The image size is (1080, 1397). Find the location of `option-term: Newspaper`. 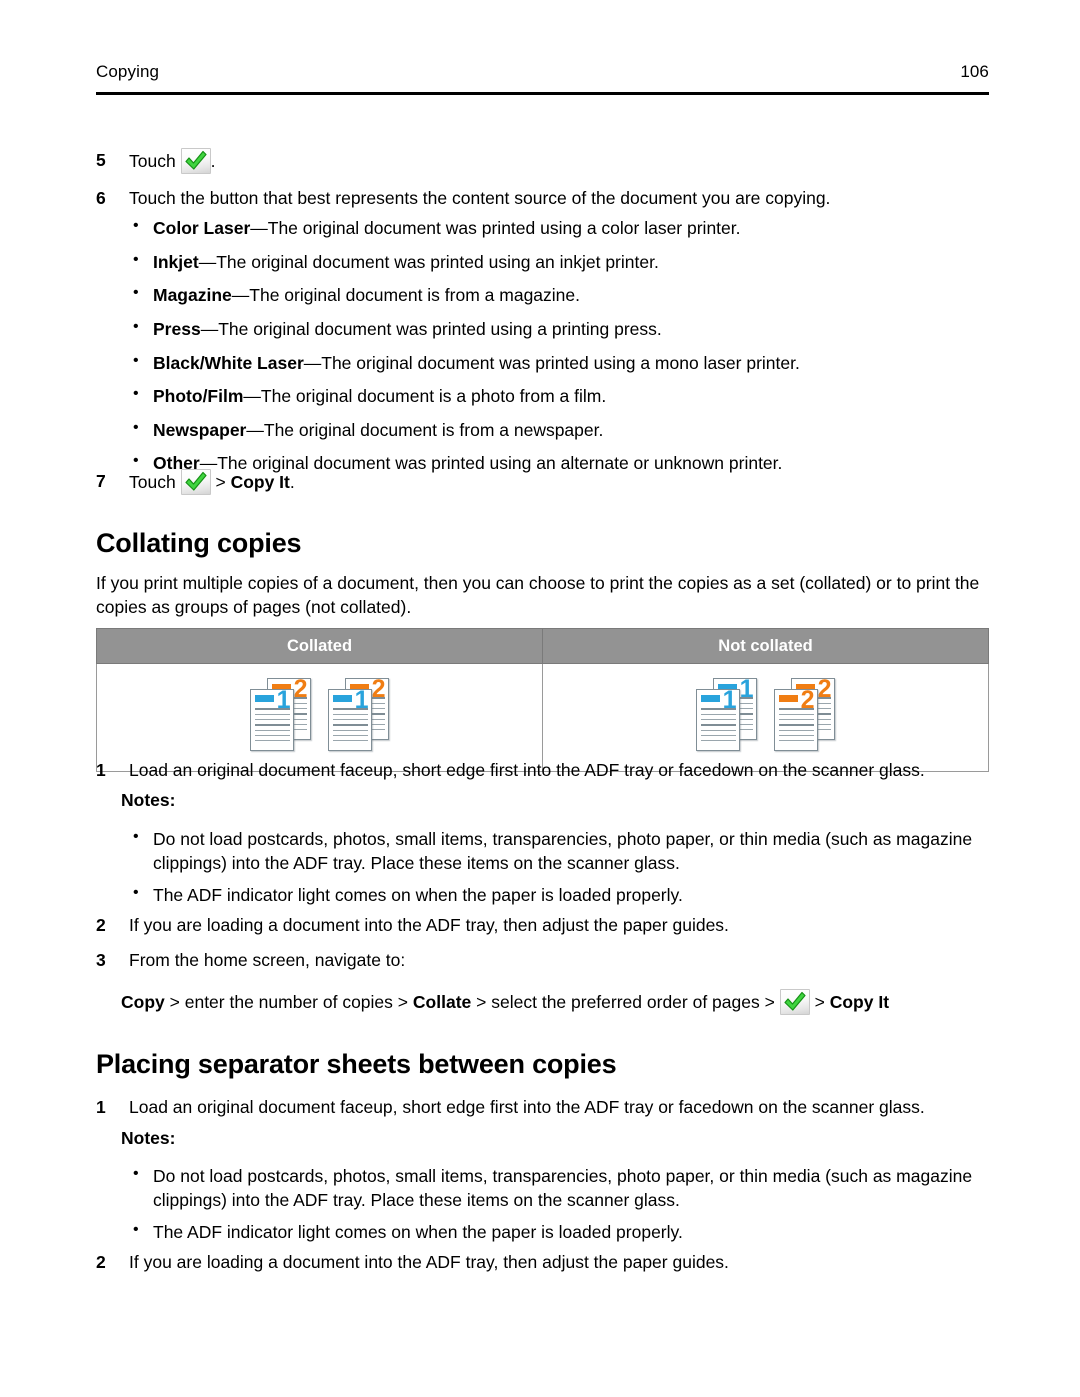

option-term: Newspaper is located at coordinates (200, 429).